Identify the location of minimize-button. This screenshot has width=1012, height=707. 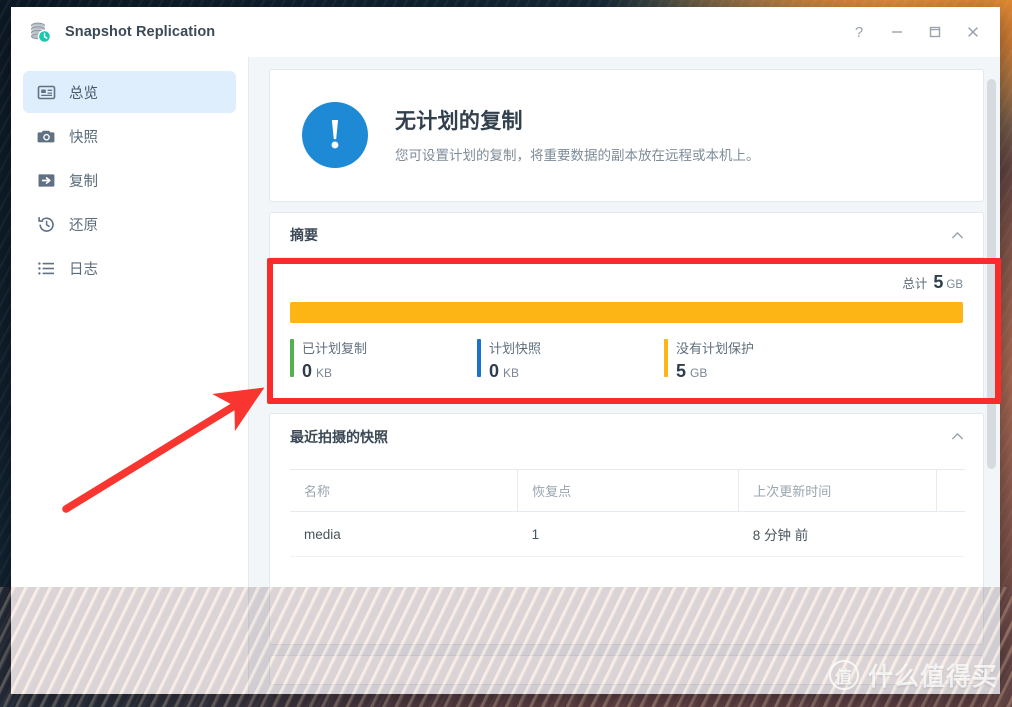
(897, 32).